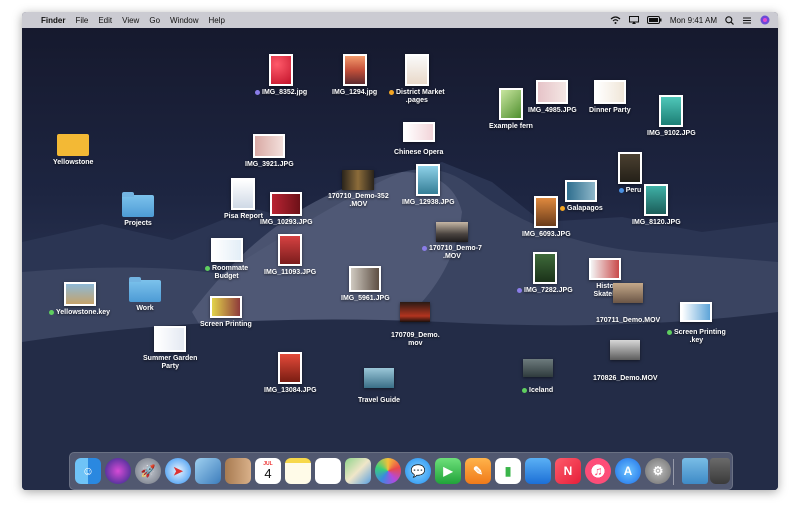  I want to click on downloads-folder-icon, so click(695, 471).